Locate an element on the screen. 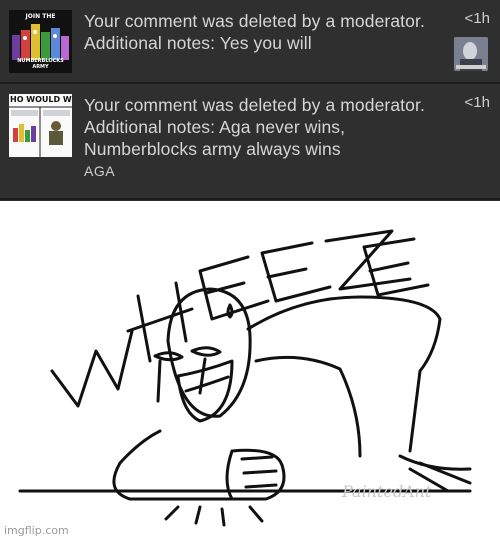 The height and width of the screenshot is (546, 500). thumbnail-bottom-text: NUMBERBLOCKS ARMY is located at coordinates (40, 64).